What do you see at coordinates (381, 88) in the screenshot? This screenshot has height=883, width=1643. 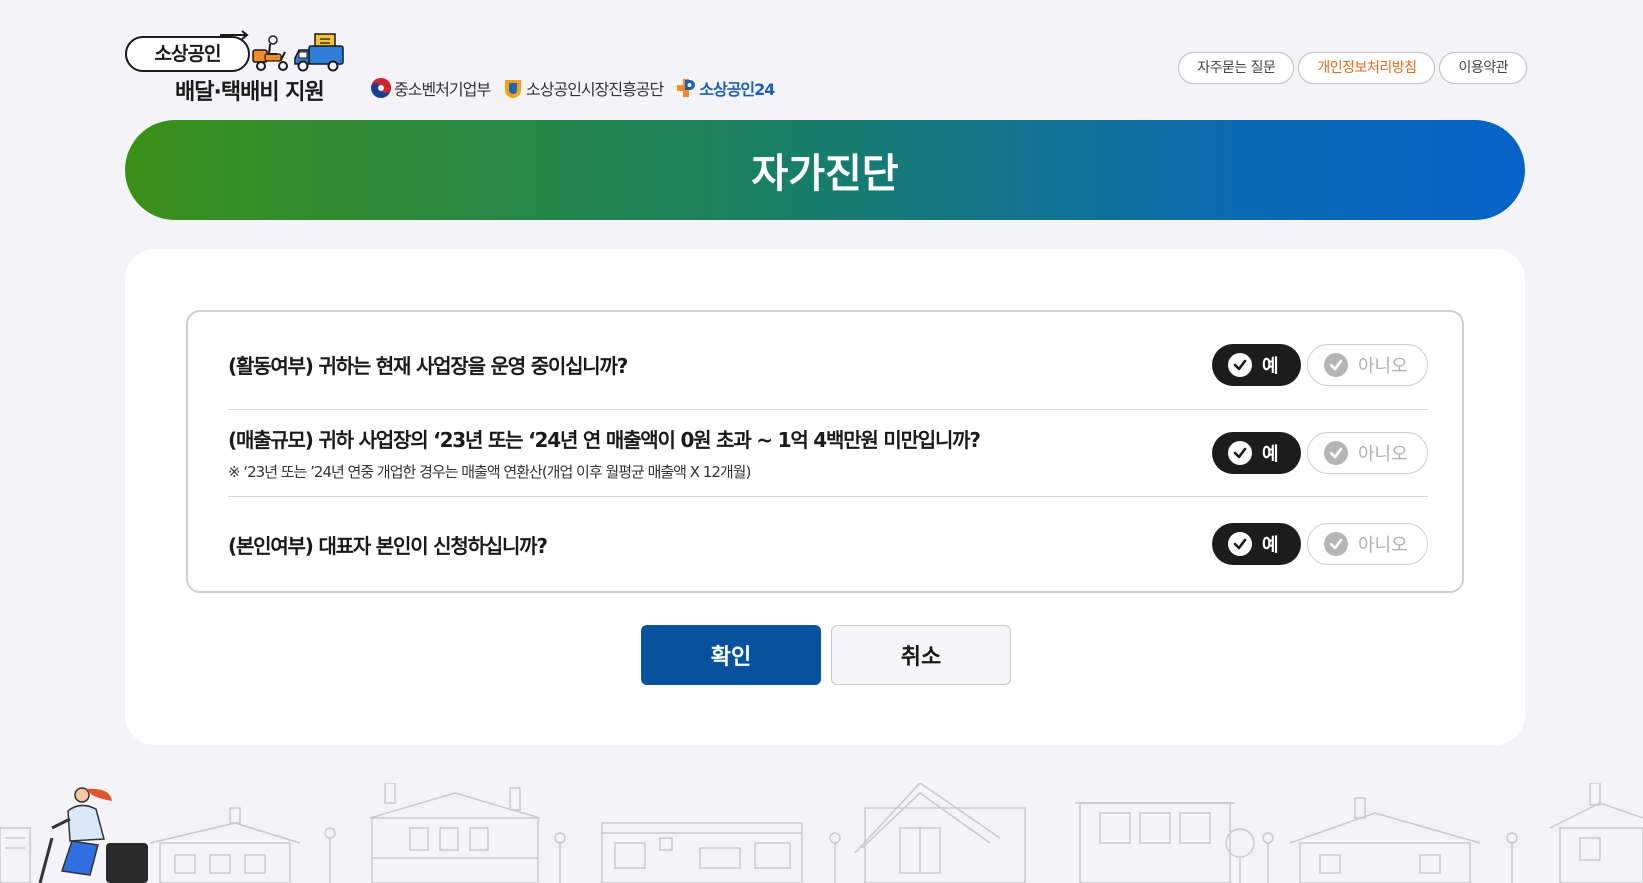 I see `taegeuk-icon` at bounding box center [381, 88].